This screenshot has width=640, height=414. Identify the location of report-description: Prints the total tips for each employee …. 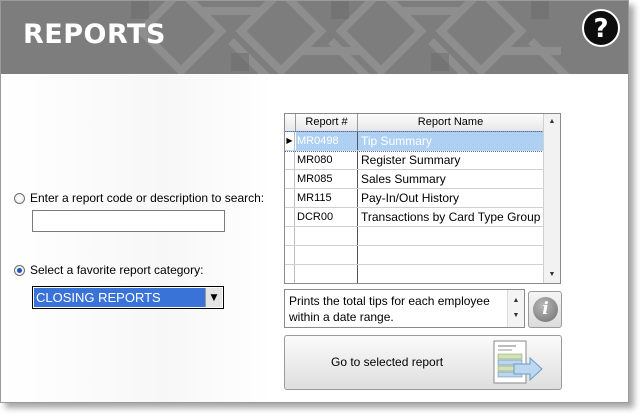
(404, 308).